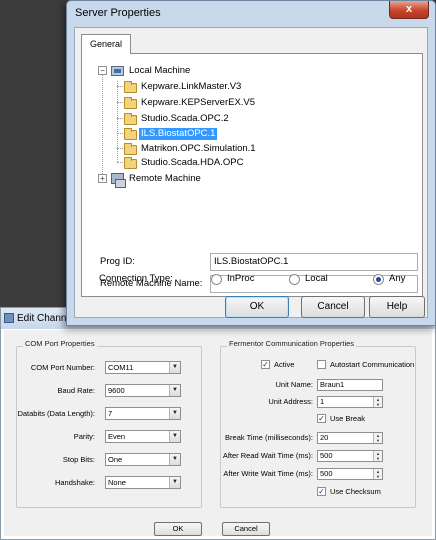 The height and width of the screenshot is (540, 436). What do you see at coordinates (284, 364) in the screenshot?
I see `active-label: Active` at bounding box center [284, 364].